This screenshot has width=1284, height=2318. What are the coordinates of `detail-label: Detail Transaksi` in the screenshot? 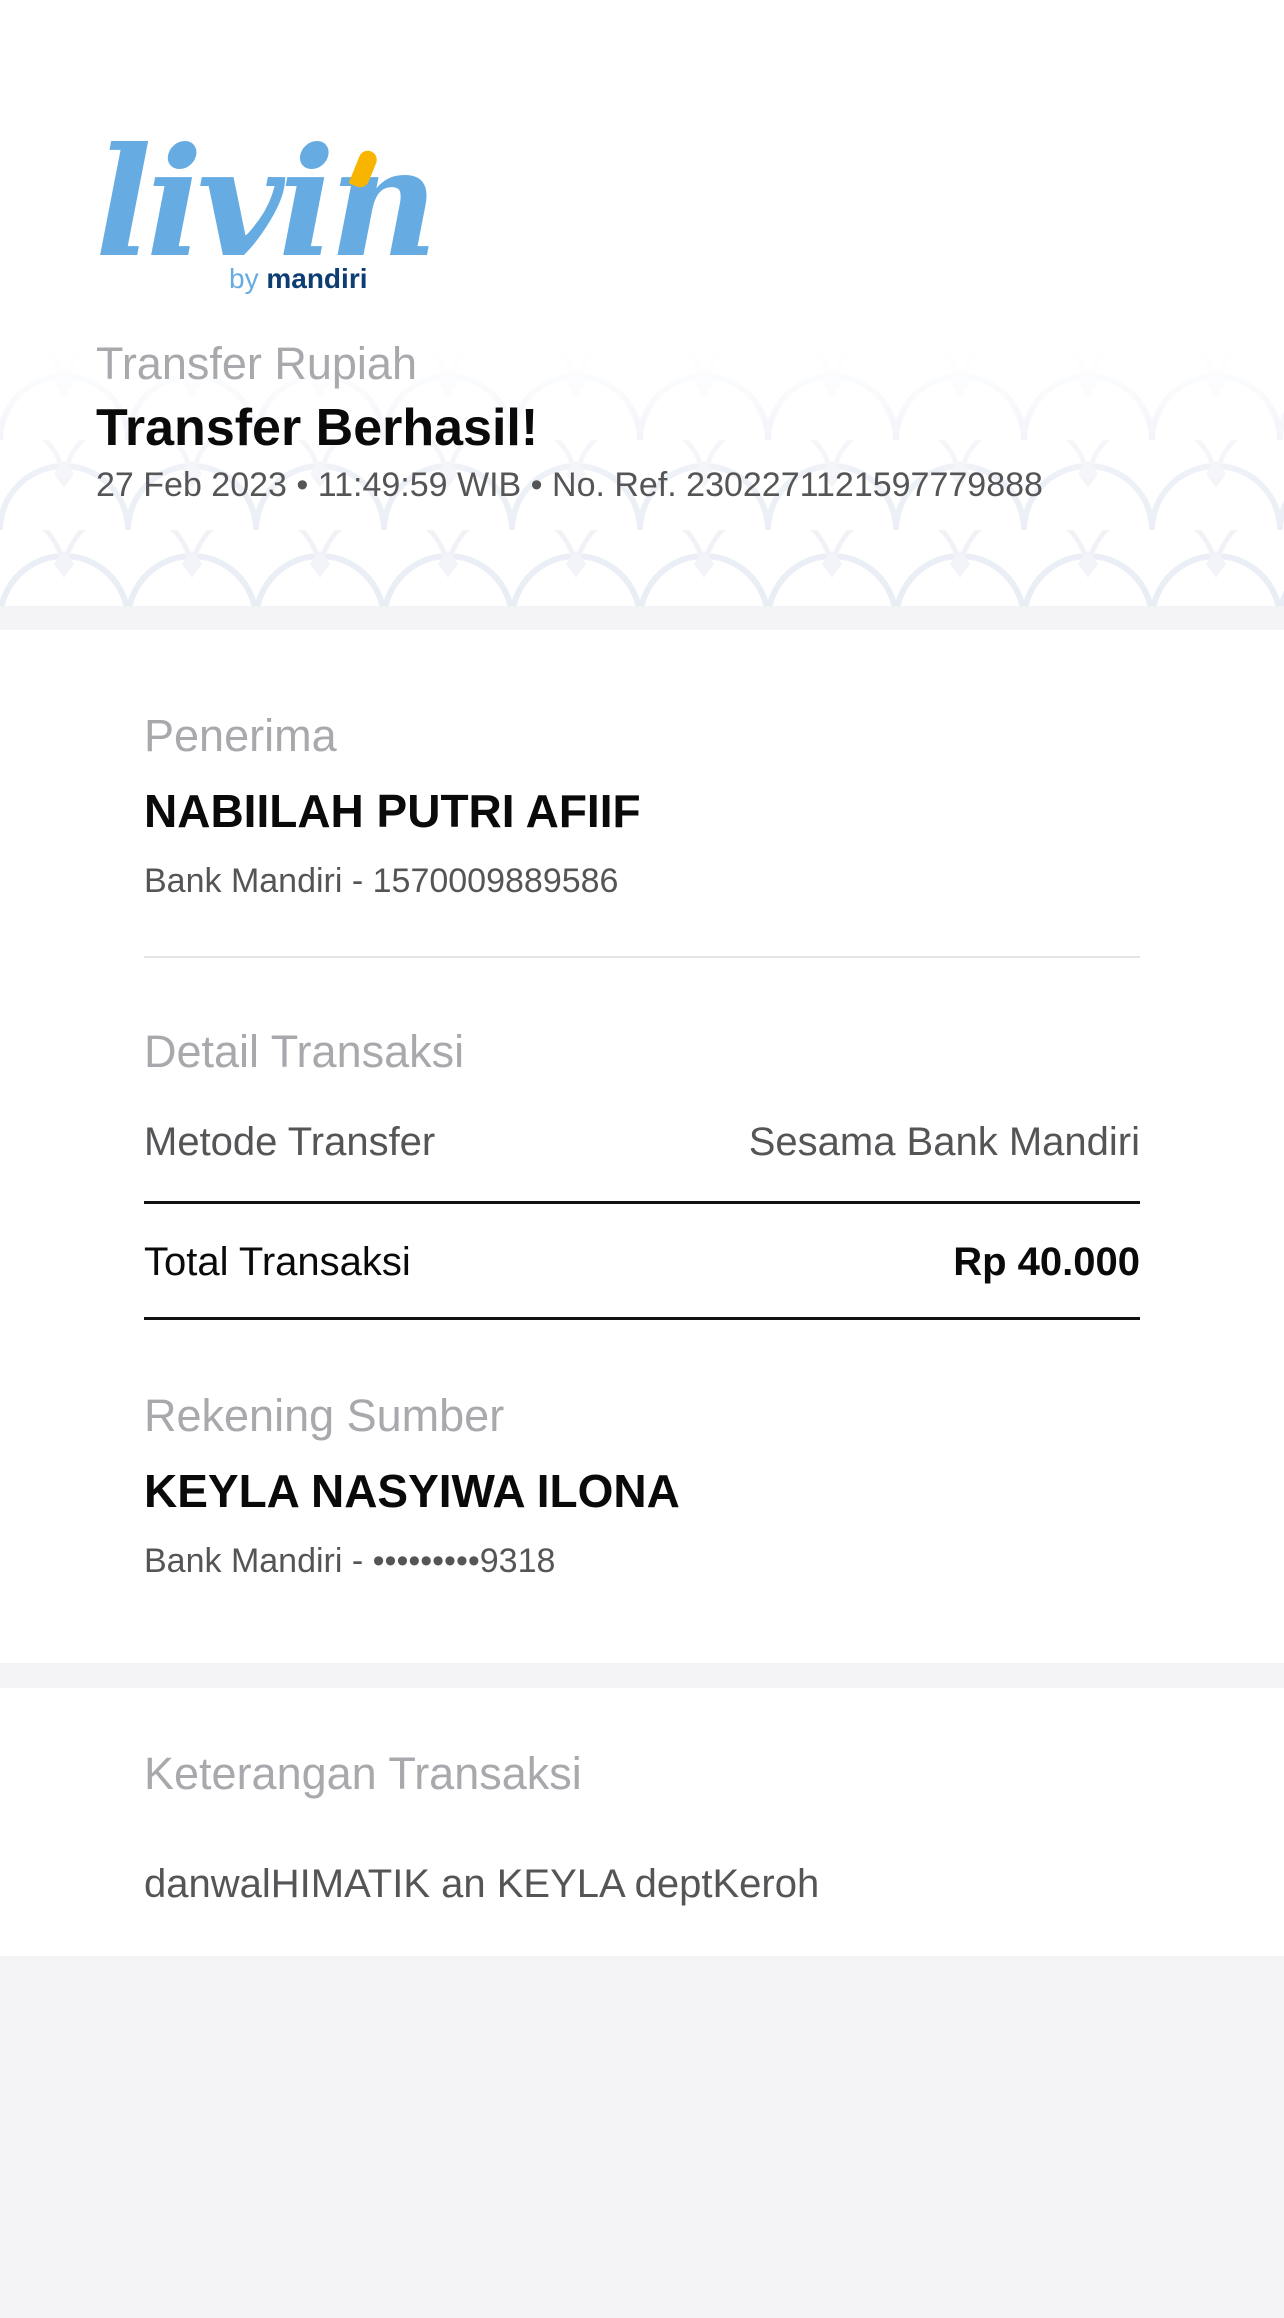 It's located at (304, 1051).